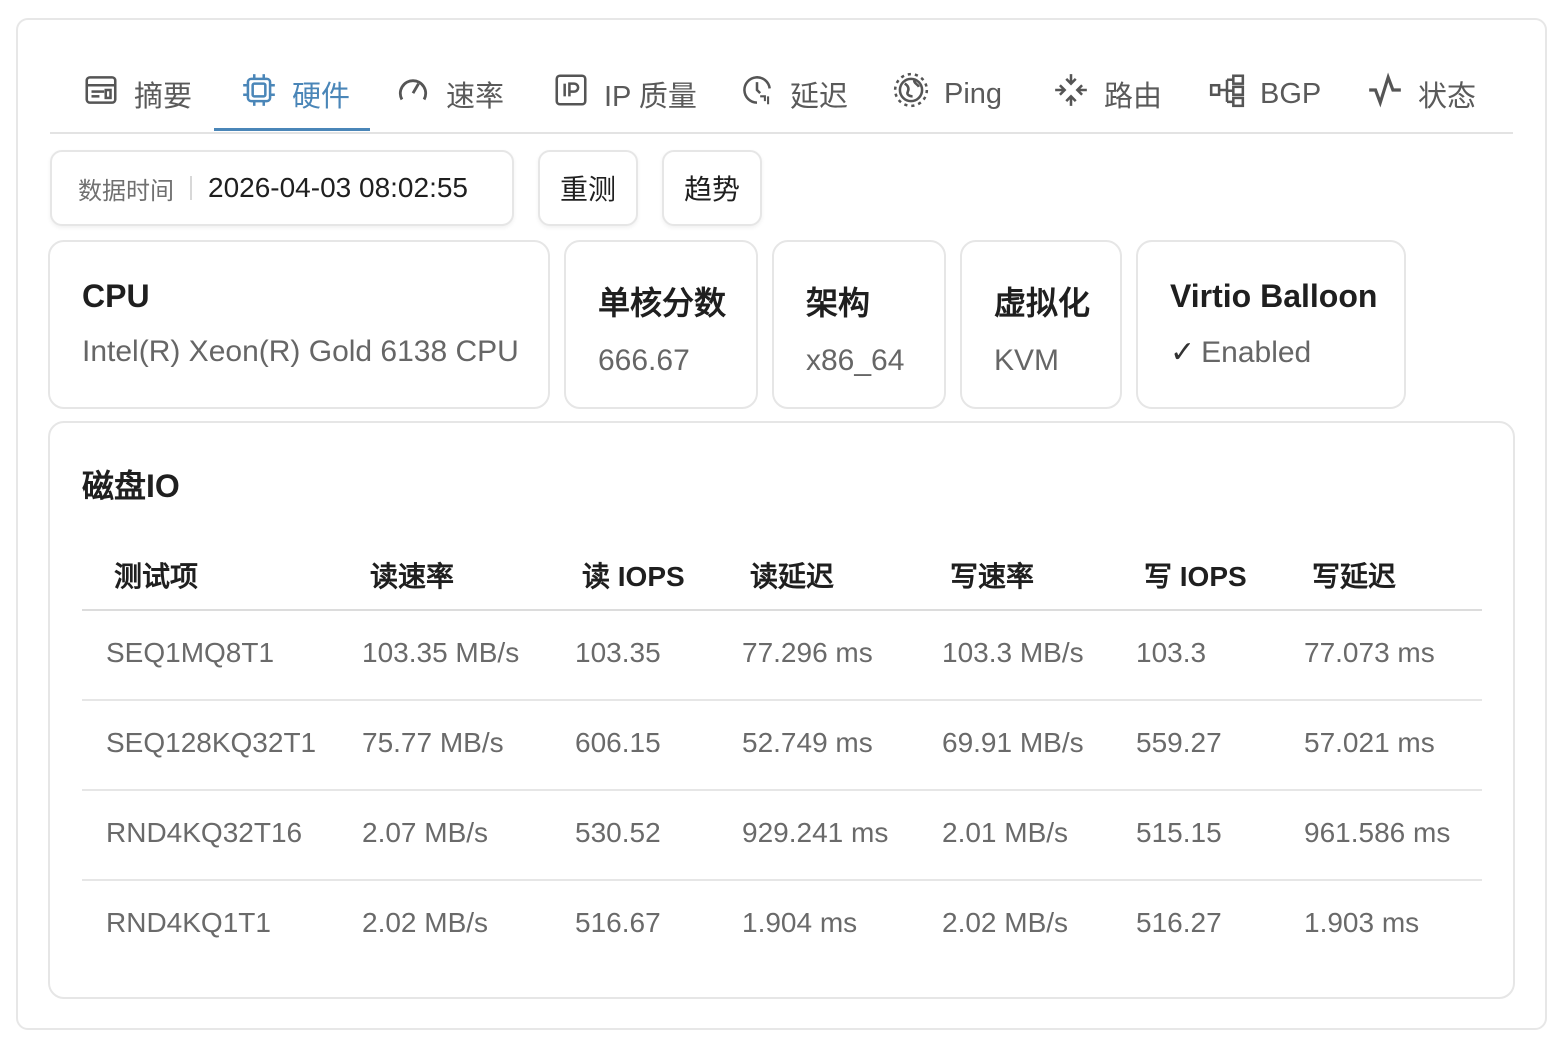 The height and width of the screenshot is (1042, 1560). Describe the element at coordinates (571, 94) in the screenshot. I see `ip-icon` at that location.